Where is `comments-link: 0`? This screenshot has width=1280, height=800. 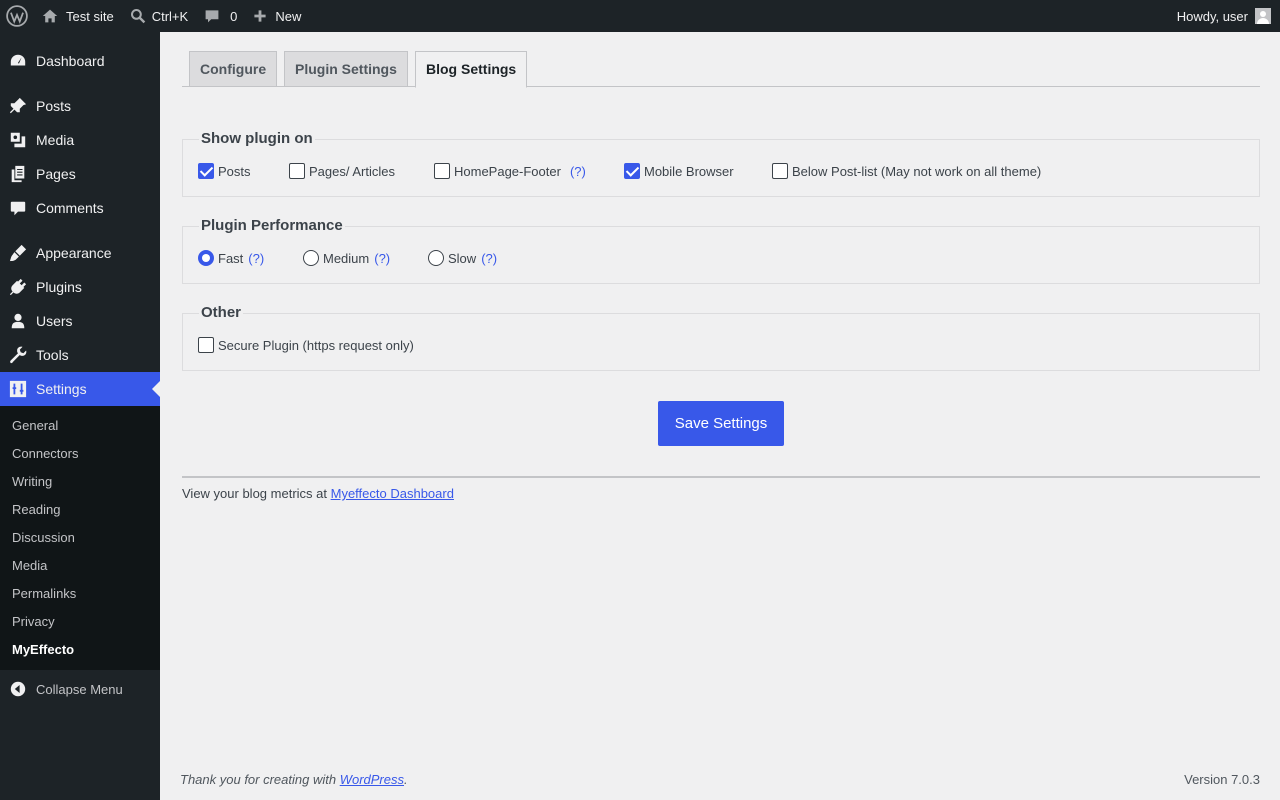
comments-link: 0 is located at coordinates (220, 16).